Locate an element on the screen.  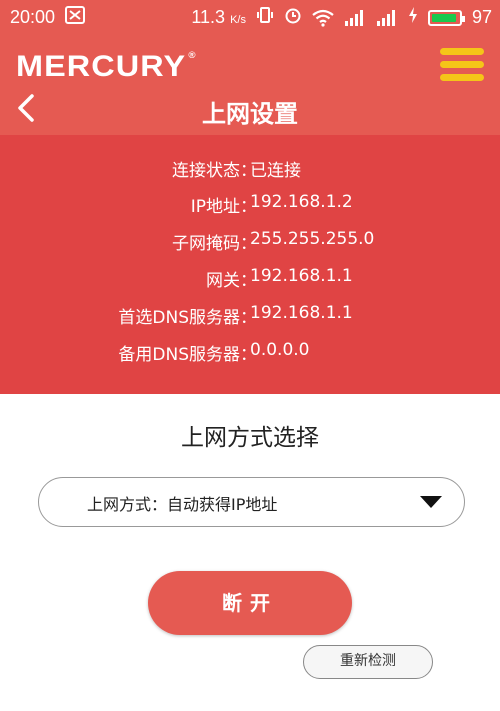
charging-icon is located at coordinates (413, 17).